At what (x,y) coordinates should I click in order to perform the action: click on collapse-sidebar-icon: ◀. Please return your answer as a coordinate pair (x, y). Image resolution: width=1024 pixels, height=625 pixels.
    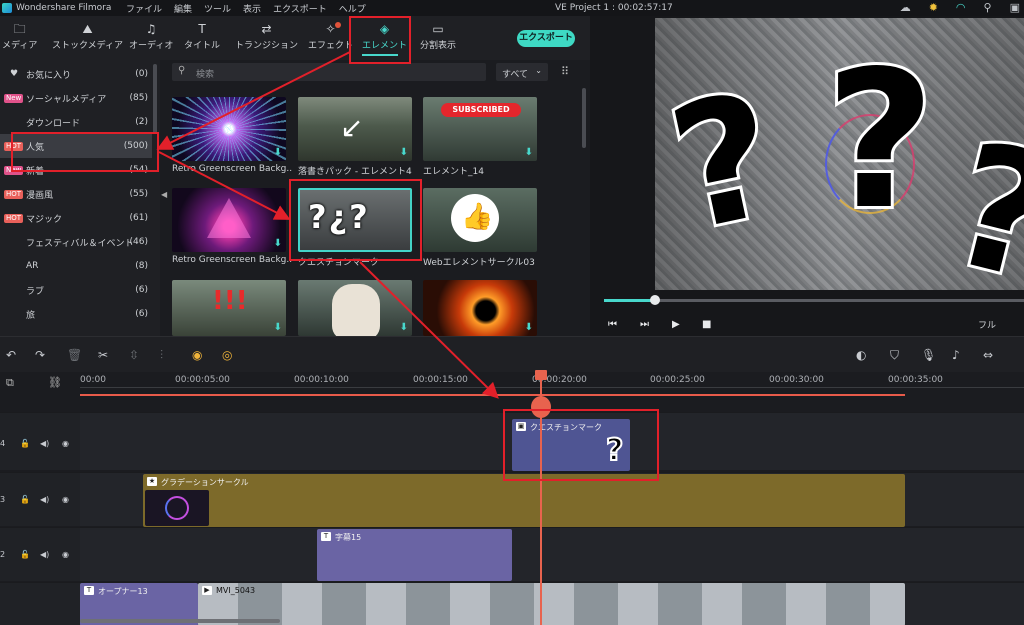
    Looking at the image, I should click on (164, 194).